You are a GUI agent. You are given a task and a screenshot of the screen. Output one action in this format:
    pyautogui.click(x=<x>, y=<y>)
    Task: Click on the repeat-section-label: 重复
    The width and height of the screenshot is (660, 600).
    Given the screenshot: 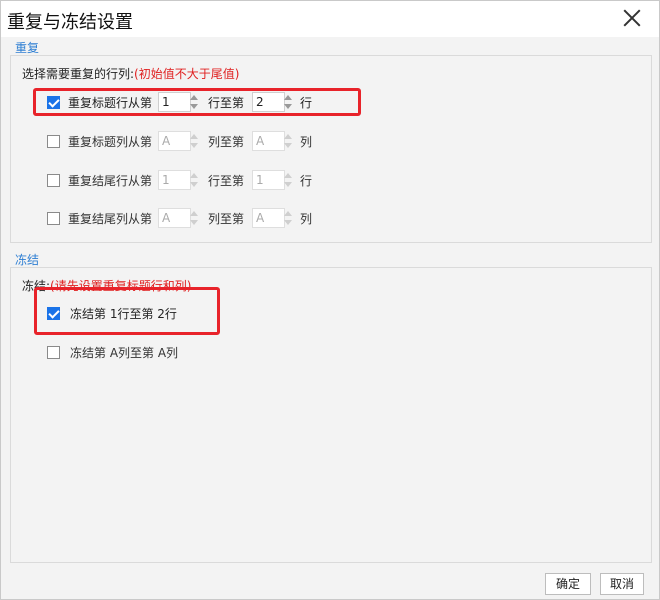 What is the action you would take?
    pyautogui.click(x=27, y=48)
    